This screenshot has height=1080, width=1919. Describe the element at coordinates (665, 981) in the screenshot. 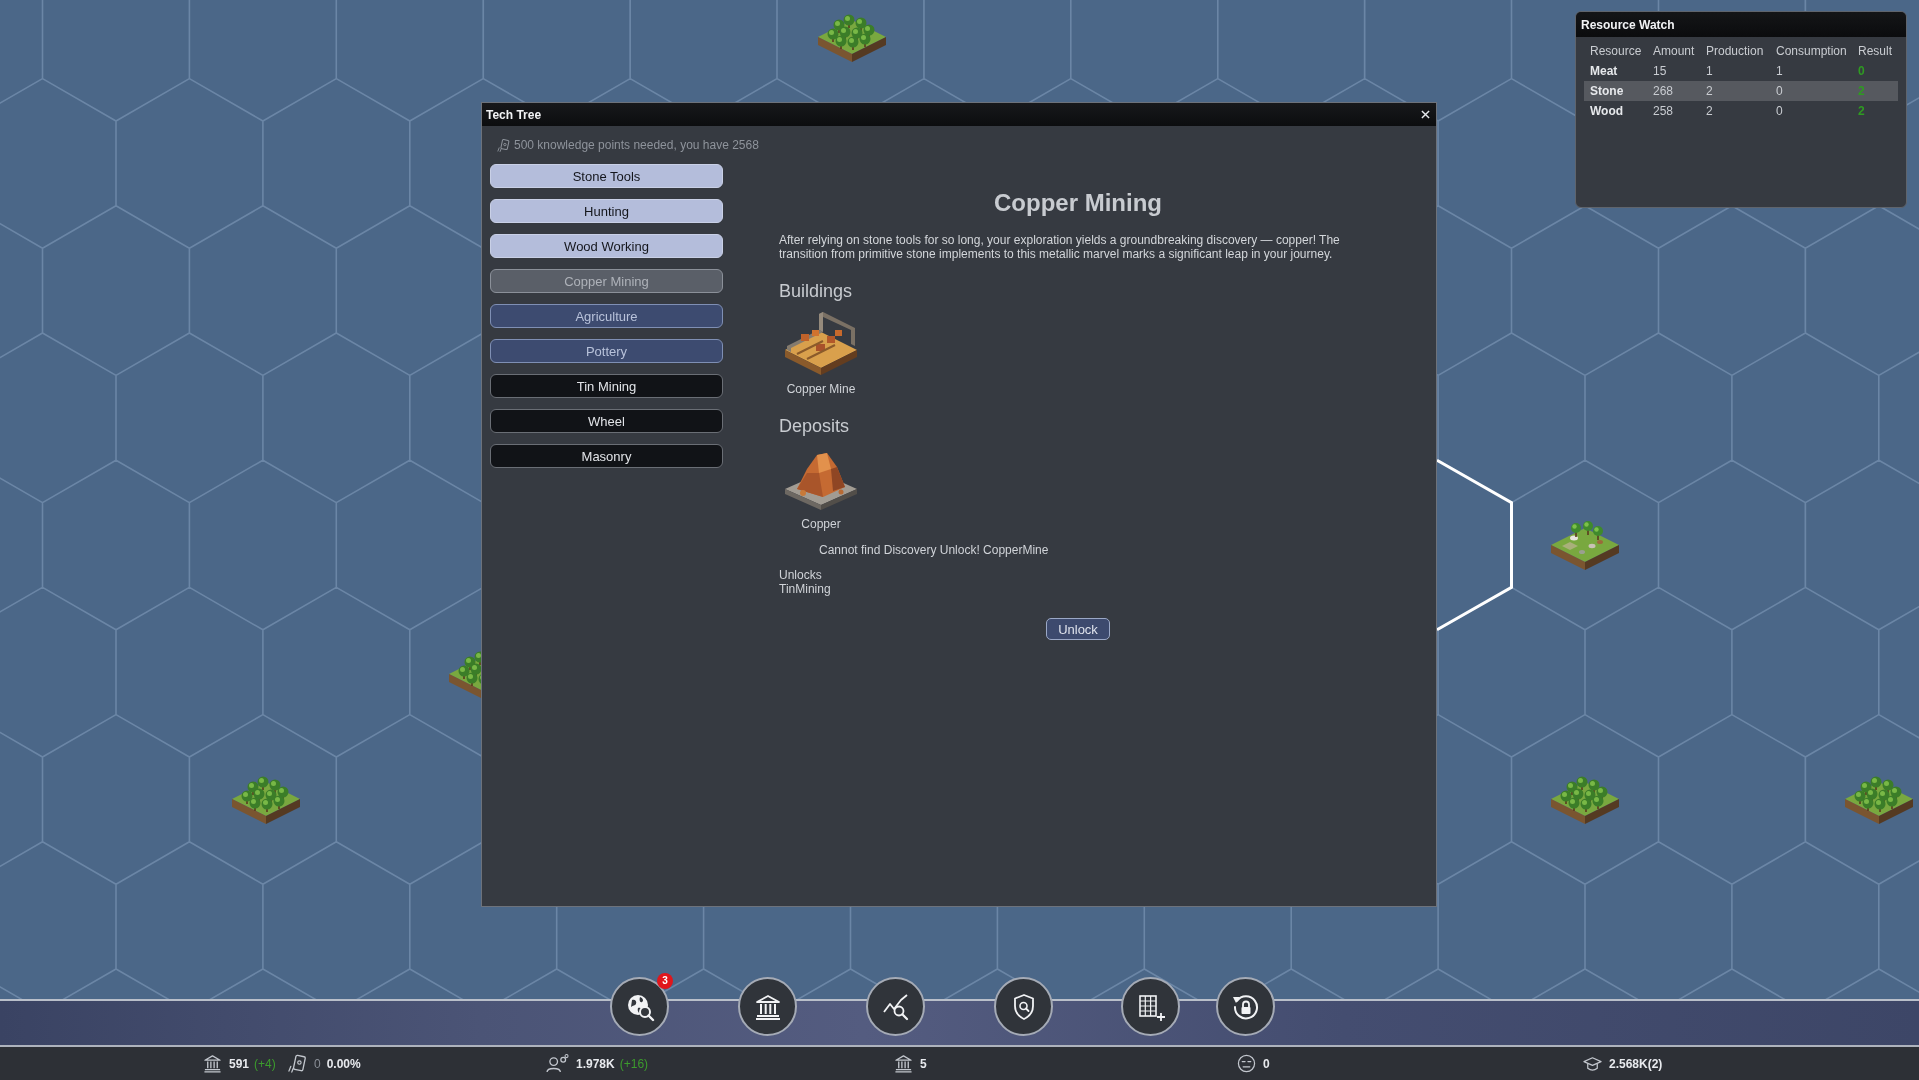

I see `notification-badge: 3` at that location.